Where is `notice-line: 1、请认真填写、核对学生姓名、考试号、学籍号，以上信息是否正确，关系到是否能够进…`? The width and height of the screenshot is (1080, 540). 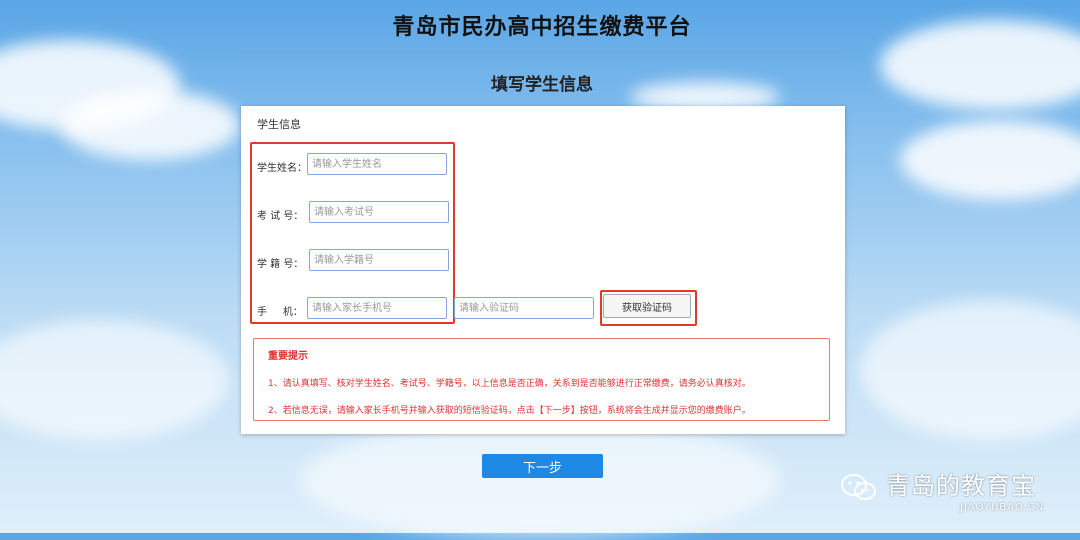
notice-line: 1、请认真填写、核对学生姓名、考试号、学籍号，以上信息是否正确，关系到是否能够进… is located at coordinates (509, 384).